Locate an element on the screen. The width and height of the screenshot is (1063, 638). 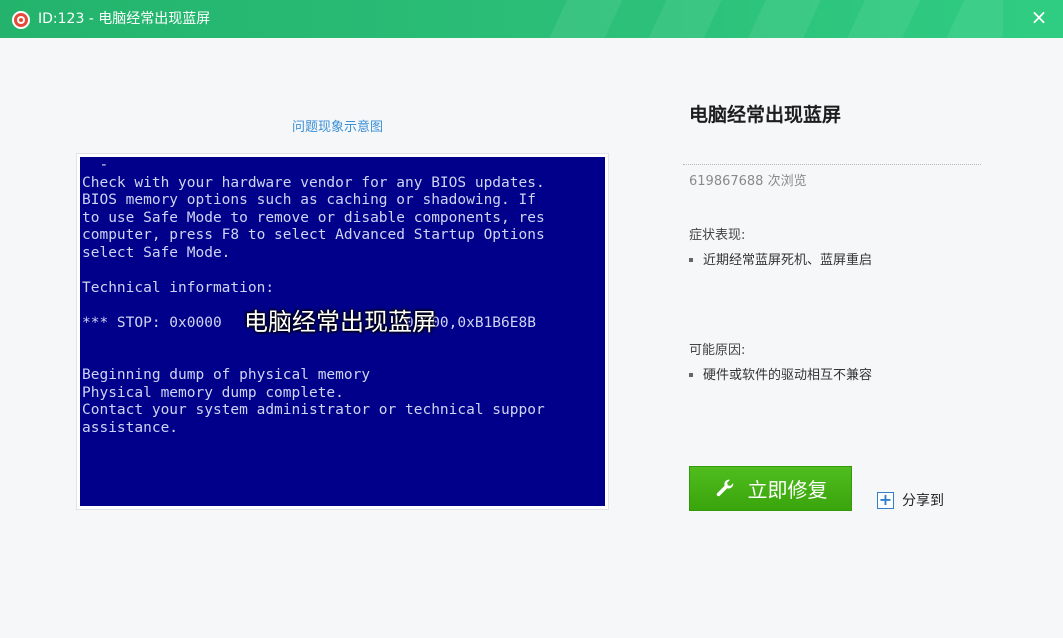
lifebuoy-icon is located at coordinates (21, 20).